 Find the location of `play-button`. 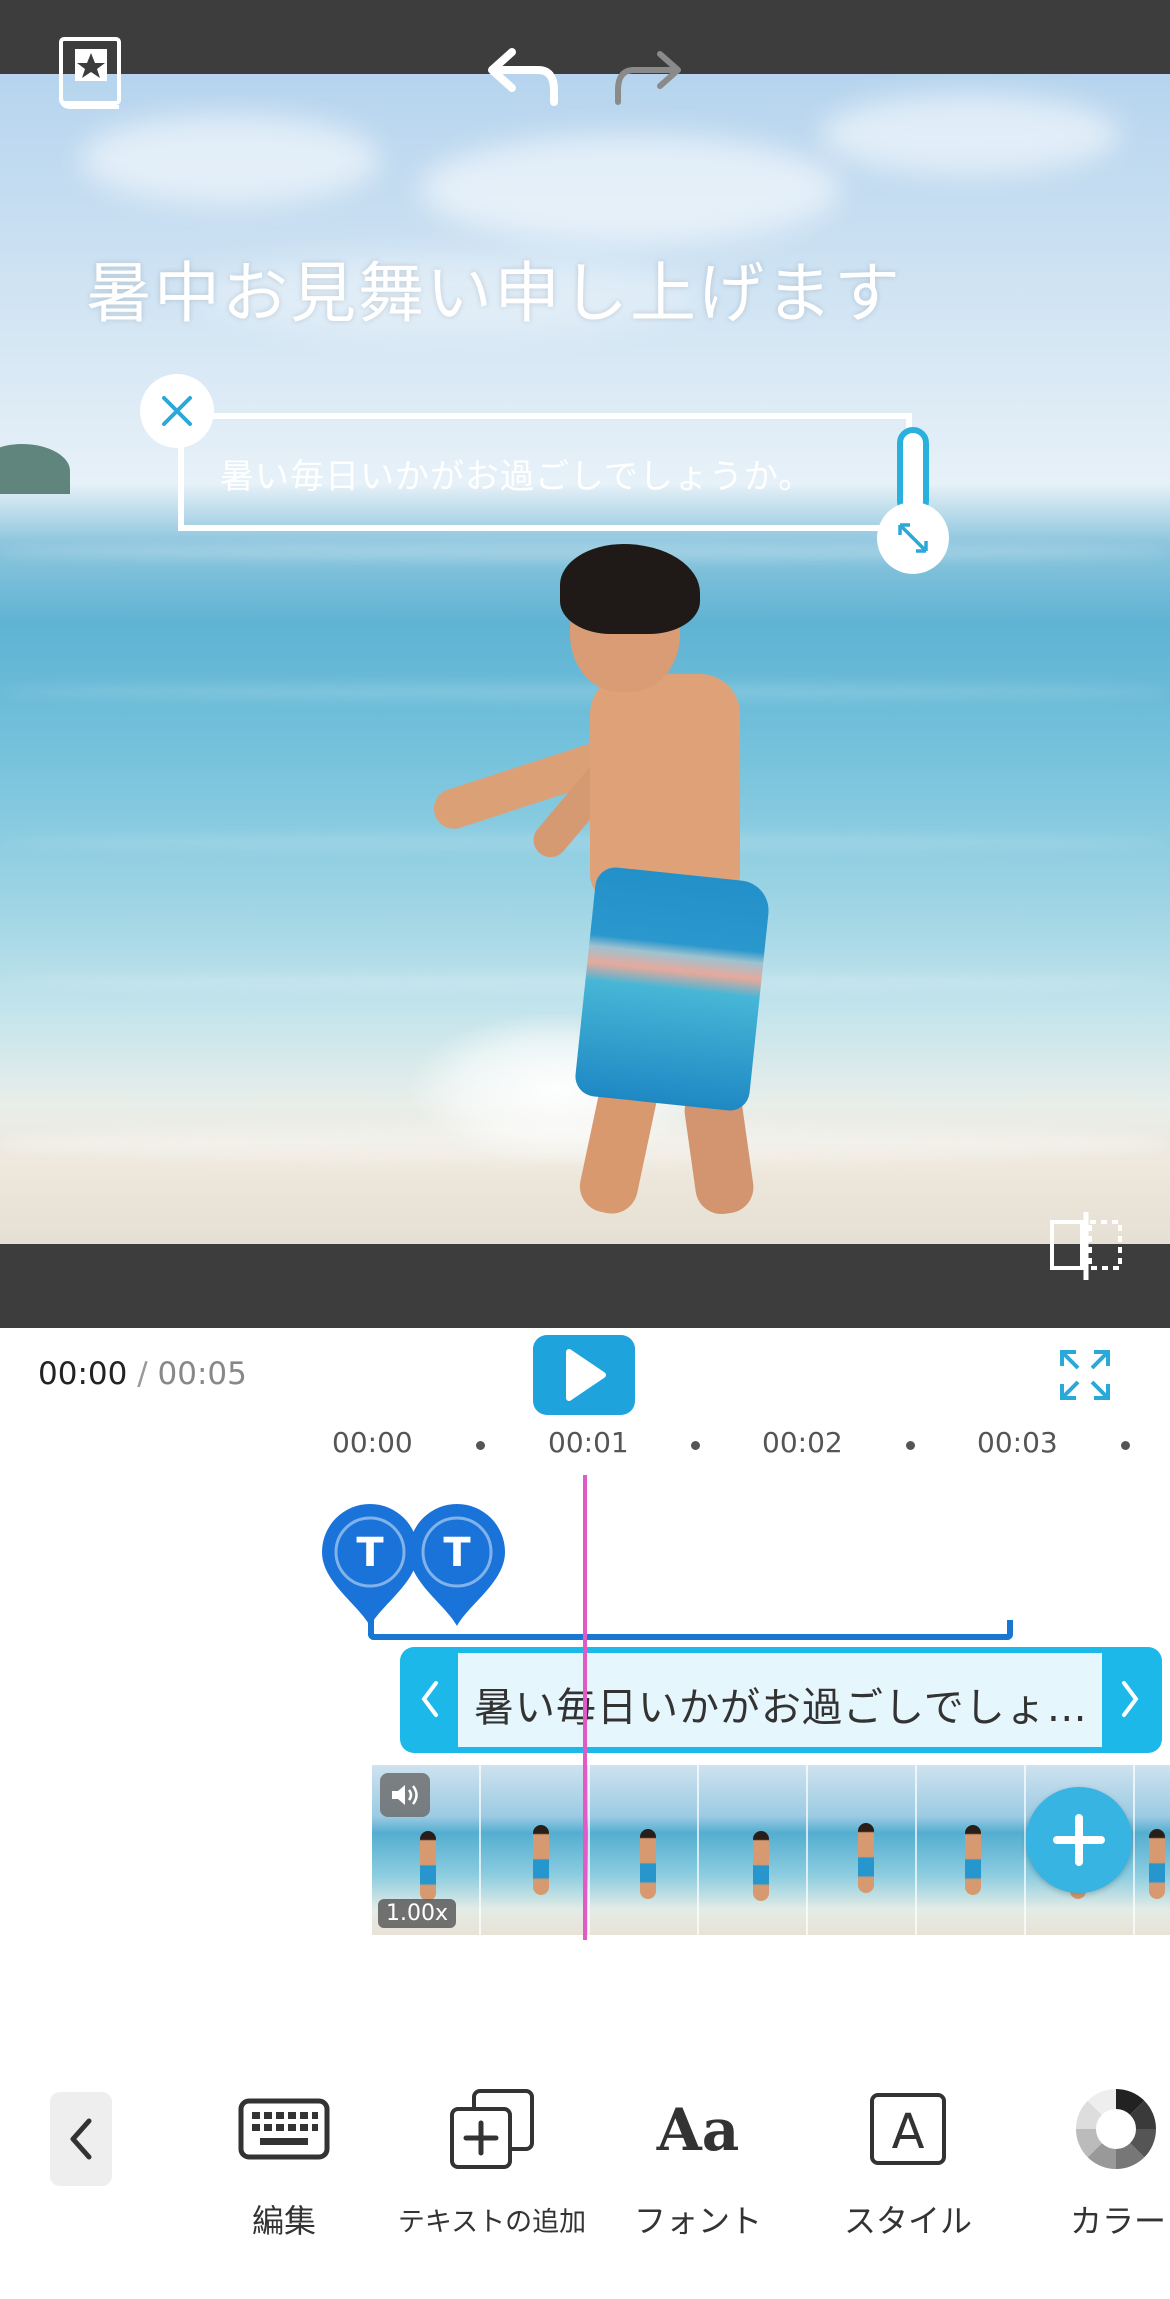

play-button is located at coordinates (584, 1375).